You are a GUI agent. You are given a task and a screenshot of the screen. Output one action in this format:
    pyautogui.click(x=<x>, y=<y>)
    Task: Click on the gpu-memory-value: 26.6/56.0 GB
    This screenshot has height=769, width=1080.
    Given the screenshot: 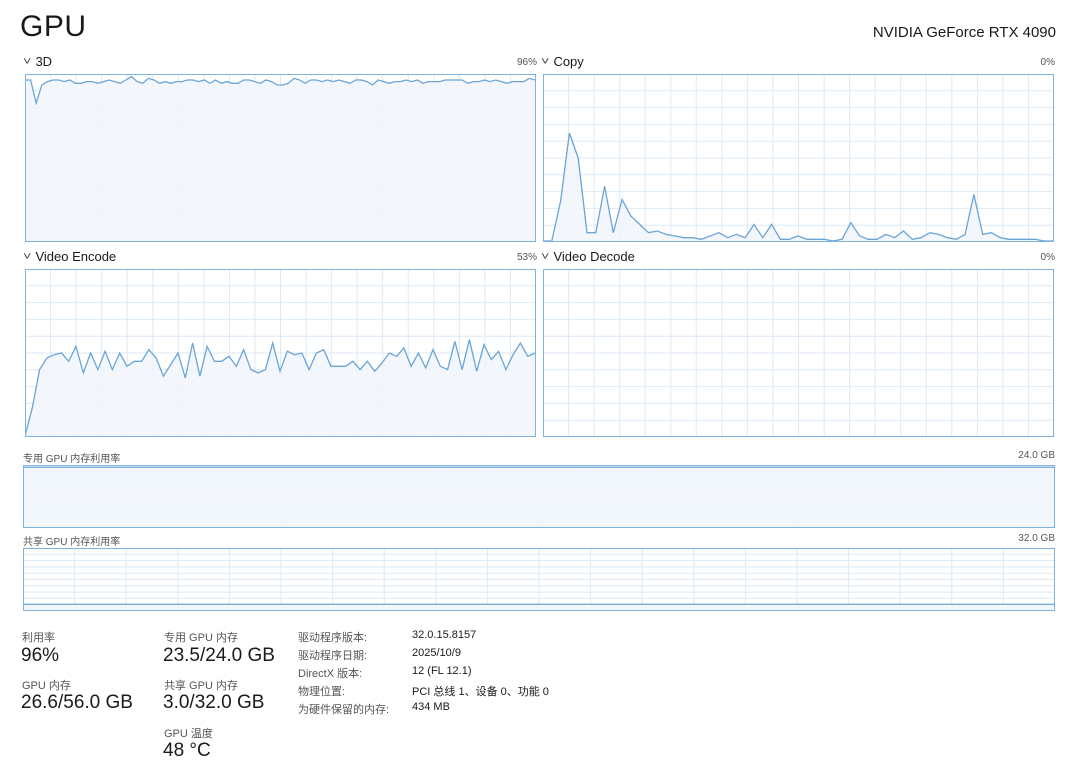 What is the action you would take?
    pyautogui.click(x=77, y=702)
    